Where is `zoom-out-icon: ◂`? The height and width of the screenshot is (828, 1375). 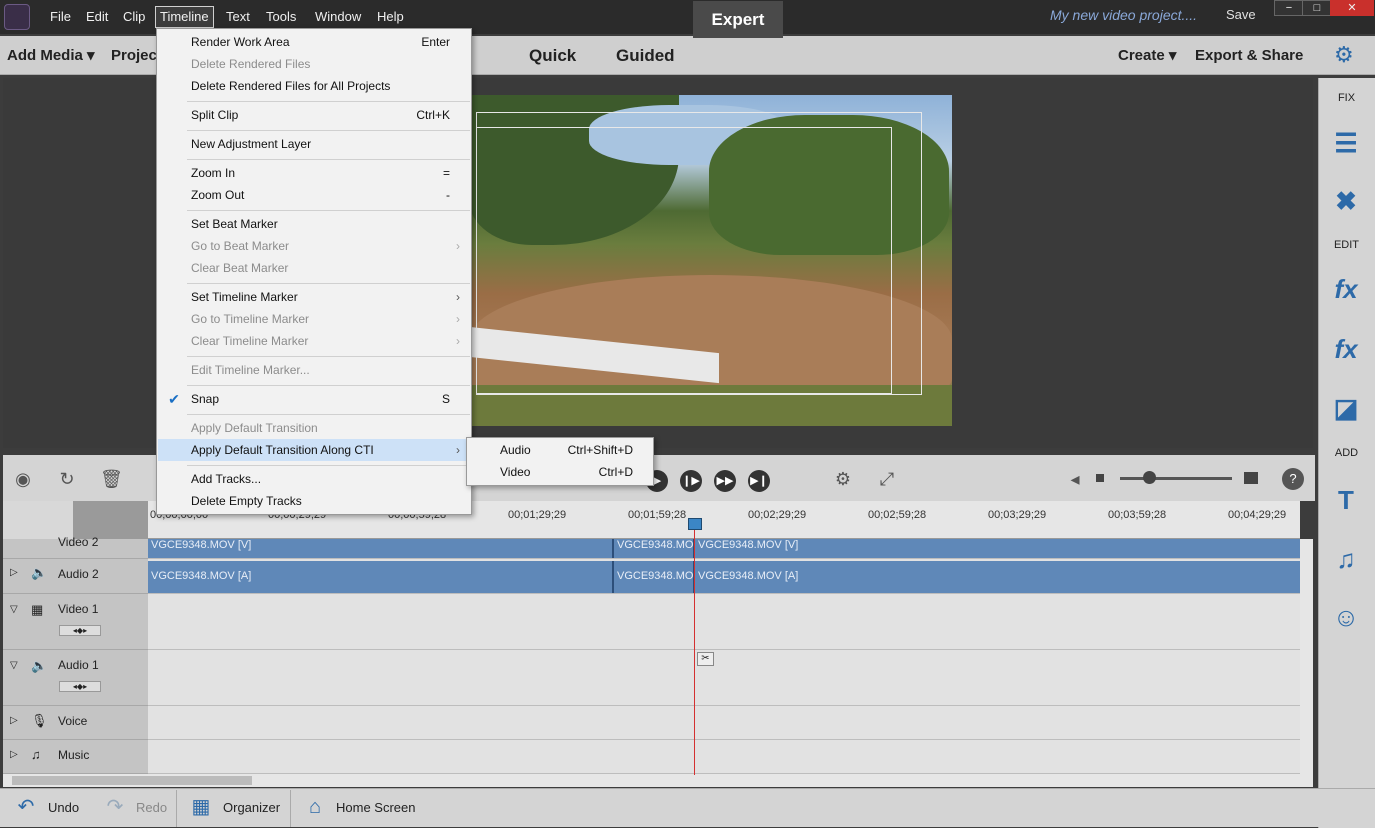 zoom-out-icon: ◂ is located at coordinates (1075, 479).